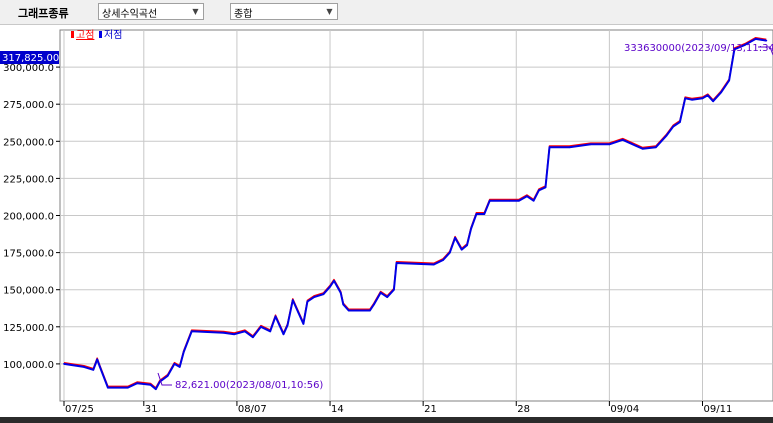 The image size is (773, 423). Describe the element at coordinates (28, 365) in the screenshot. I see `y-tick-label: 100,000.0` at that location.